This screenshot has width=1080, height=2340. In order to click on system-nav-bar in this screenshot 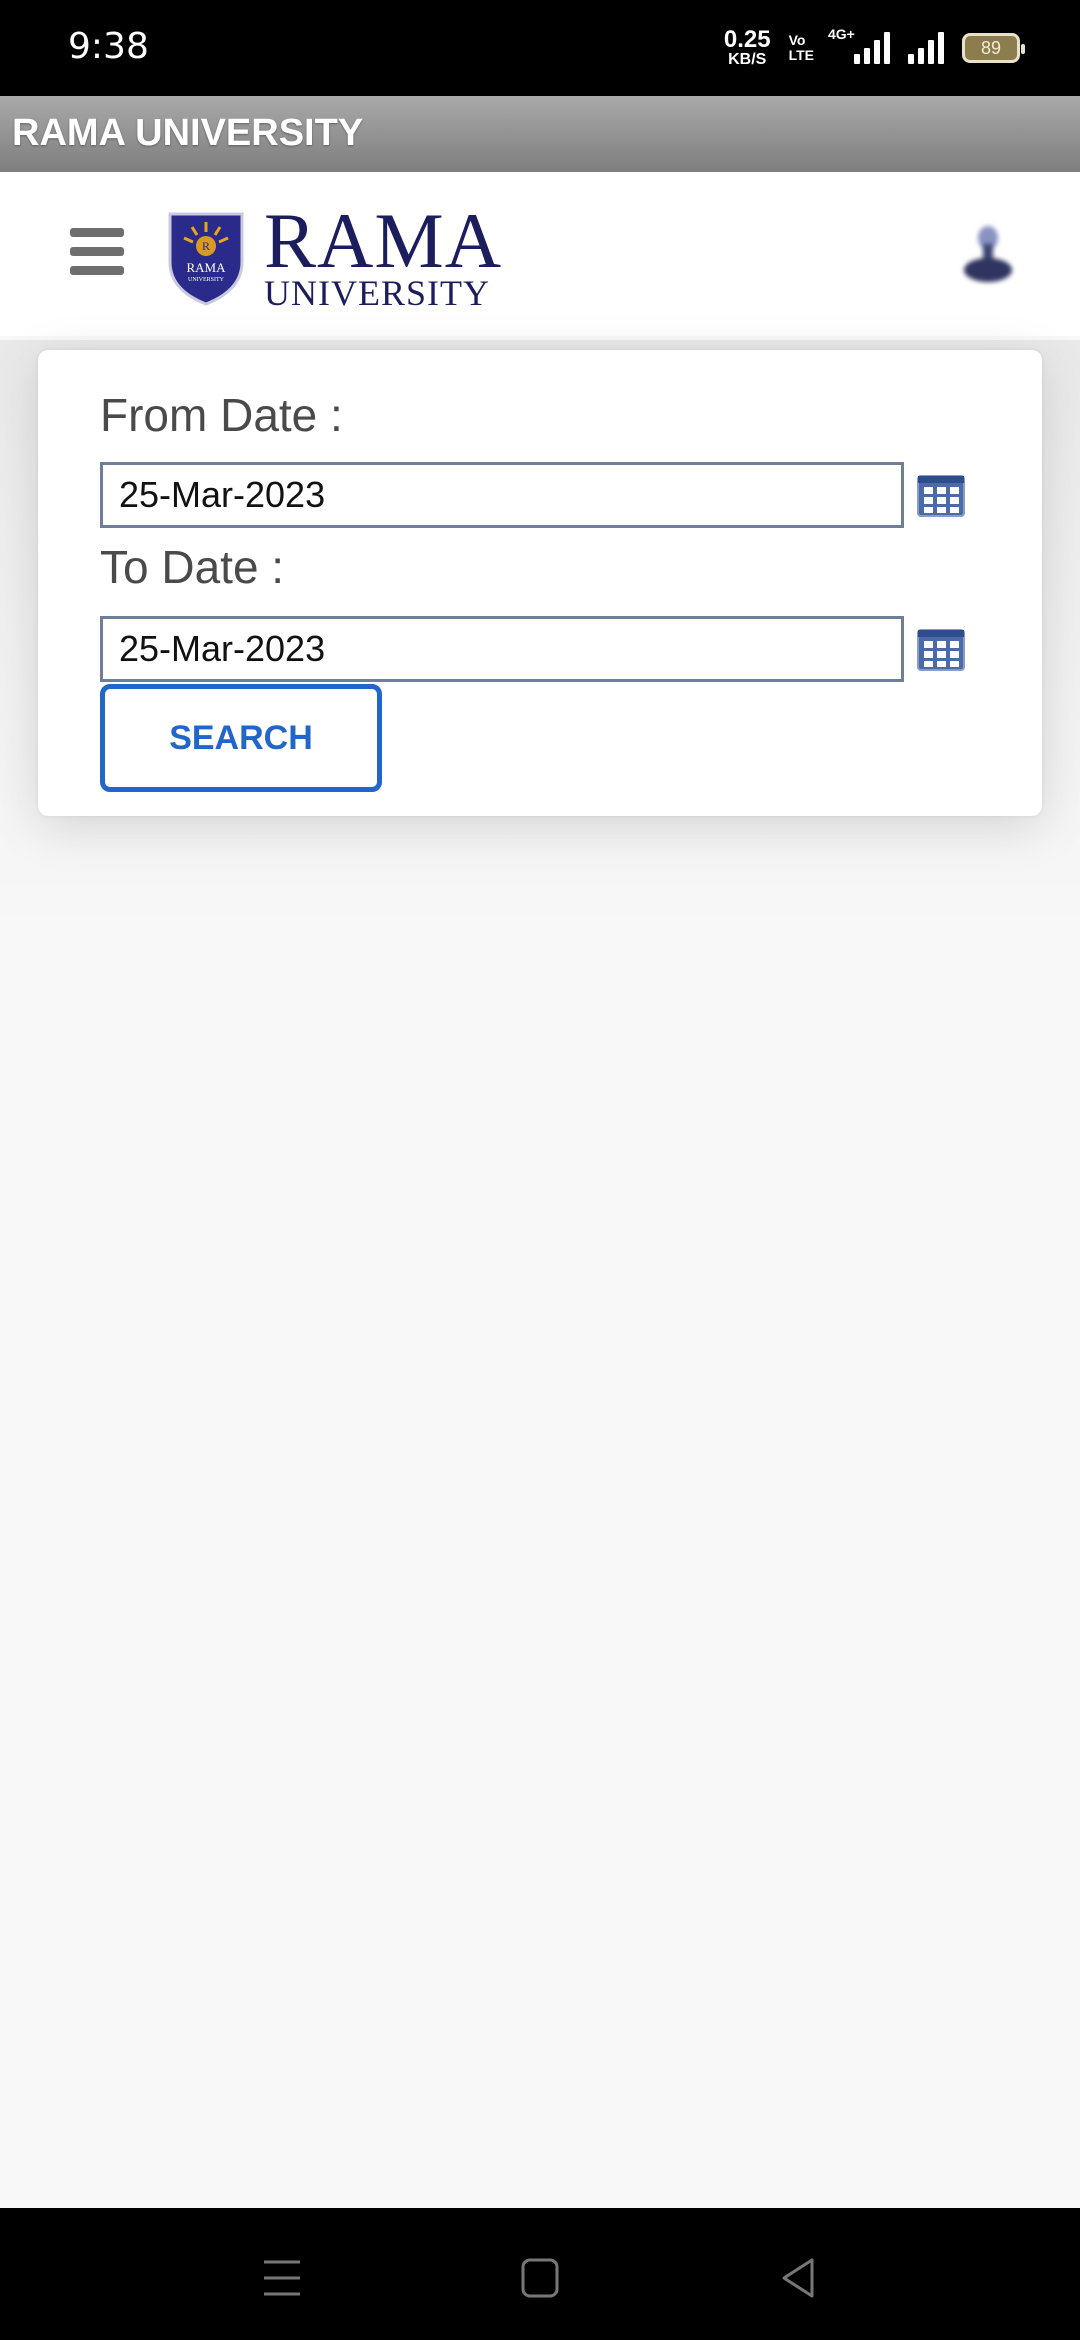, I will do `click(540, 2274)`.